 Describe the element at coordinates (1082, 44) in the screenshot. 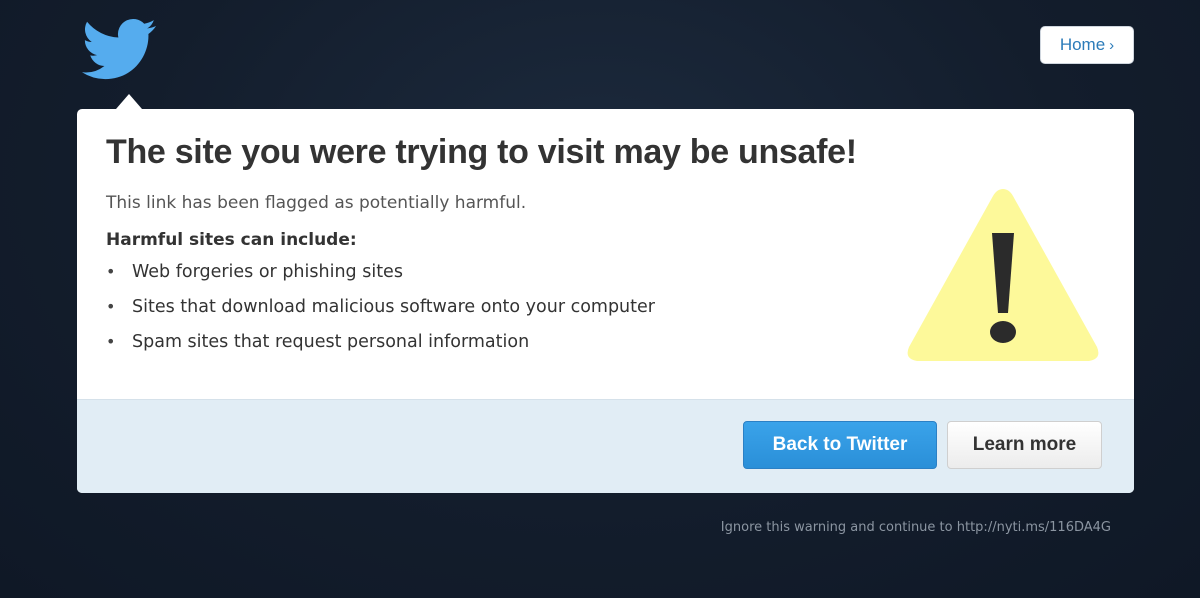

I see `home-label: Home` at that location.